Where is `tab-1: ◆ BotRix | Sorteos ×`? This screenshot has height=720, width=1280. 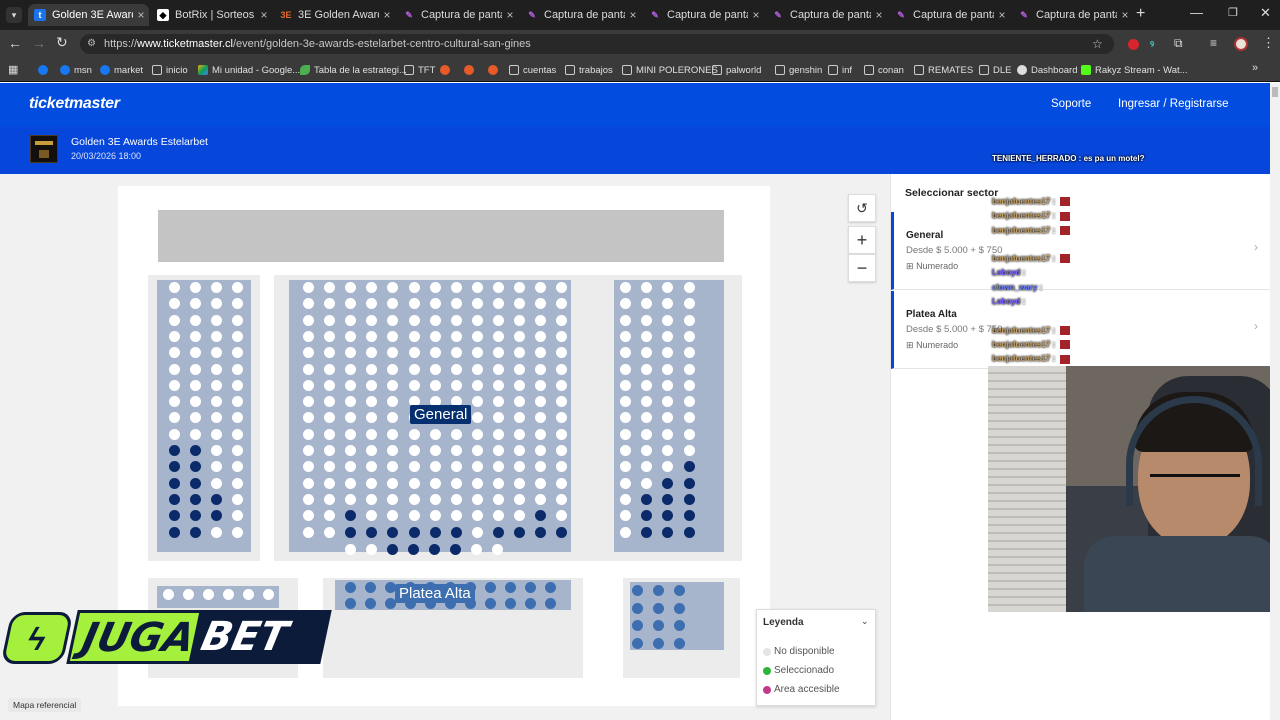
tab-1: ◆ BotRix | Sorteos × is located at coordinates (211, 15).